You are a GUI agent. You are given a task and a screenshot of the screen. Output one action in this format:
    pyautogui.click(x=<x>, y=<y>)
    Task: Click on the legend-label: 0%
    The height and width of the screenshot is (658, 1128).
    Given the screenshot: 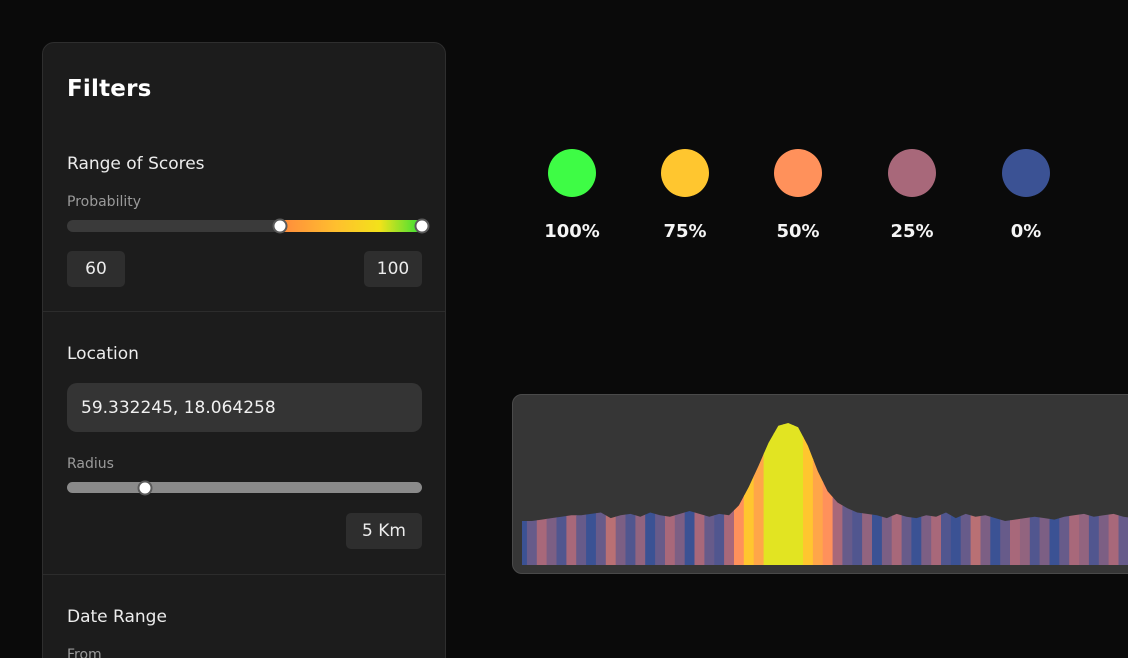 What is the action you would take?
    pyautogui.click(x=1026, y=231)
    